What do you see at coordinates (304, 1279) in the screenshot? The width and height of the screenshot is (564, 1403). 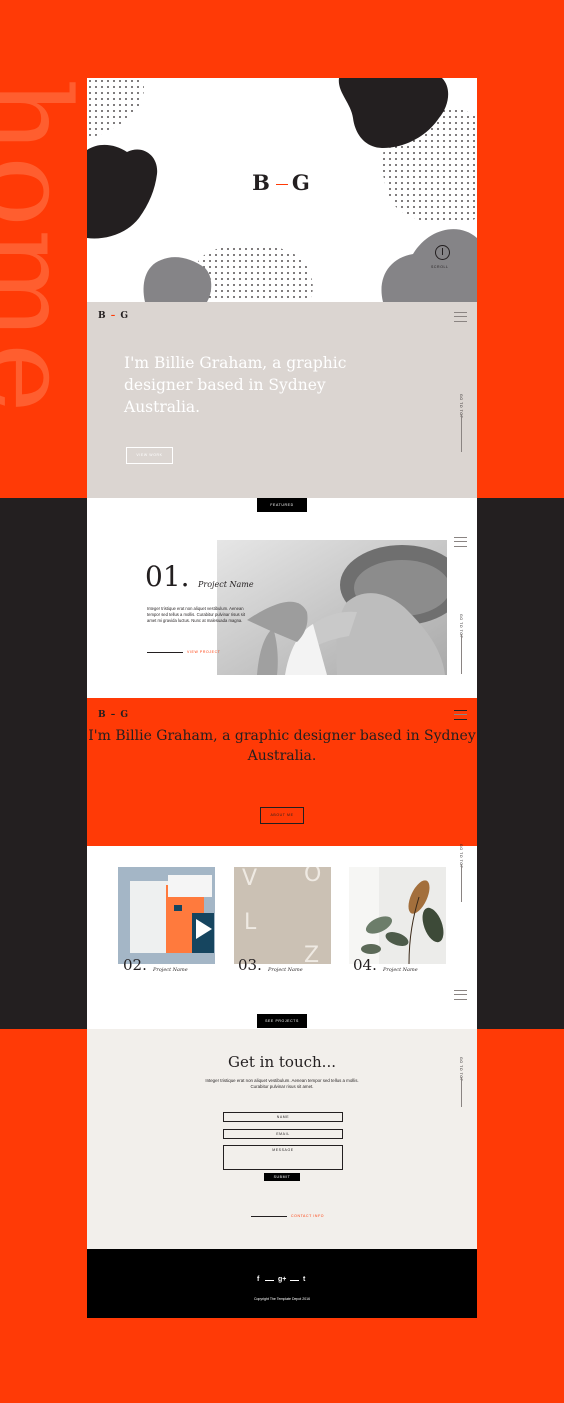 I see `twitter-icon: t` at bounding box center [304, 1279].